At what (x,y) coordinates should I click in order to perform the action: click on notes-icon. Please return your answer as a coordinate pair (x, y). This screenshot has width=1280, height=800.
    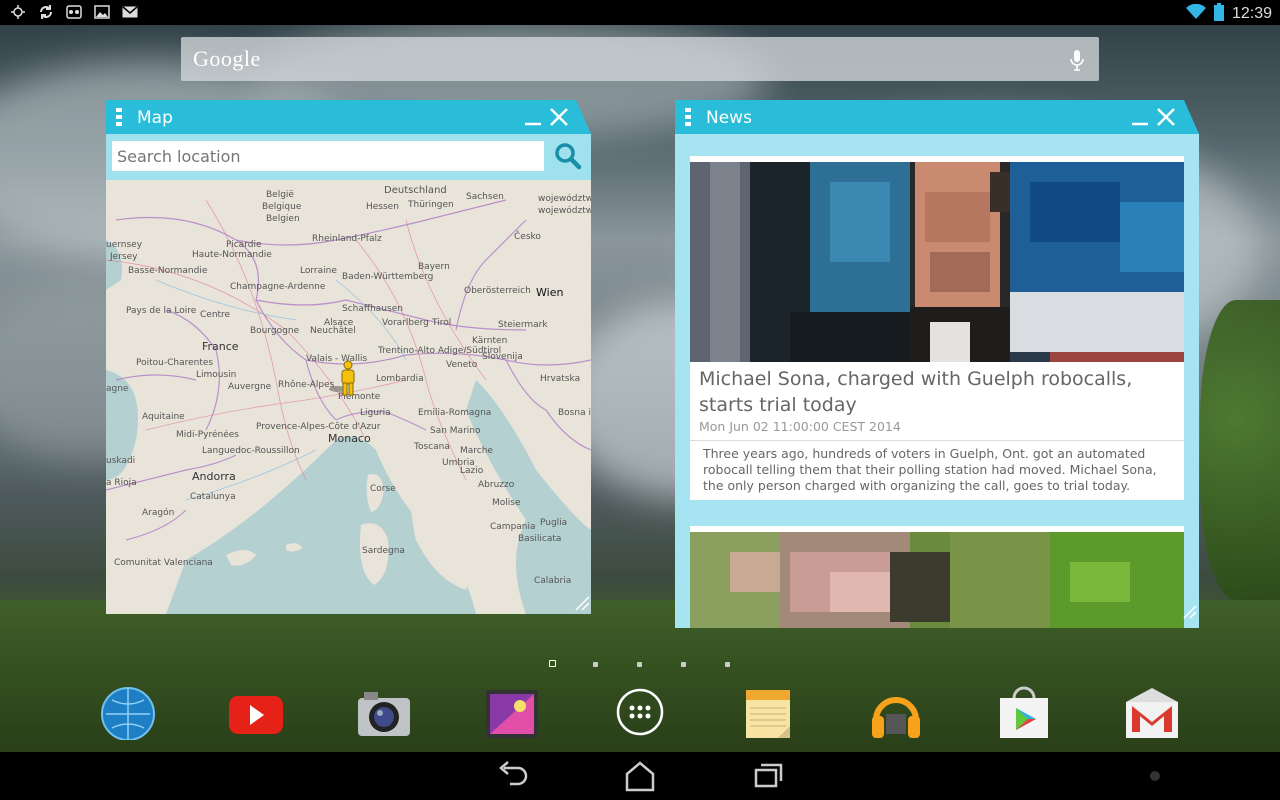
    Looking at the image, I should click on (768, 712).